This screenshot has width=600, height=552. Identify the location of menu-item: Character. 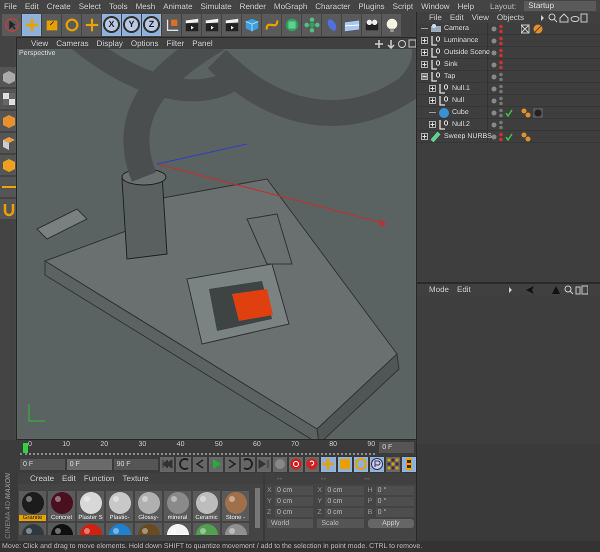
(332, 6).